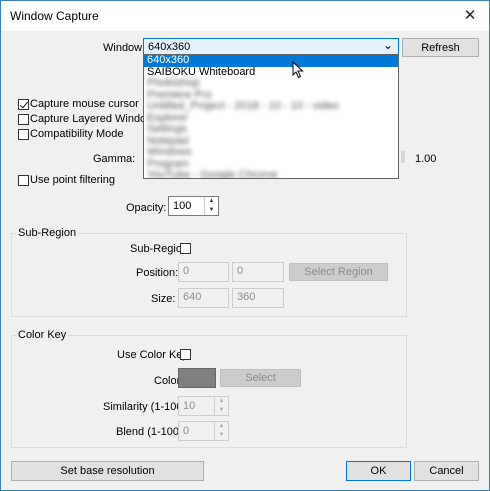  What do you see at coordinates (260, 378) in the screenshot?
I see `color-select-button: Select` at bounding box center [260, 378].